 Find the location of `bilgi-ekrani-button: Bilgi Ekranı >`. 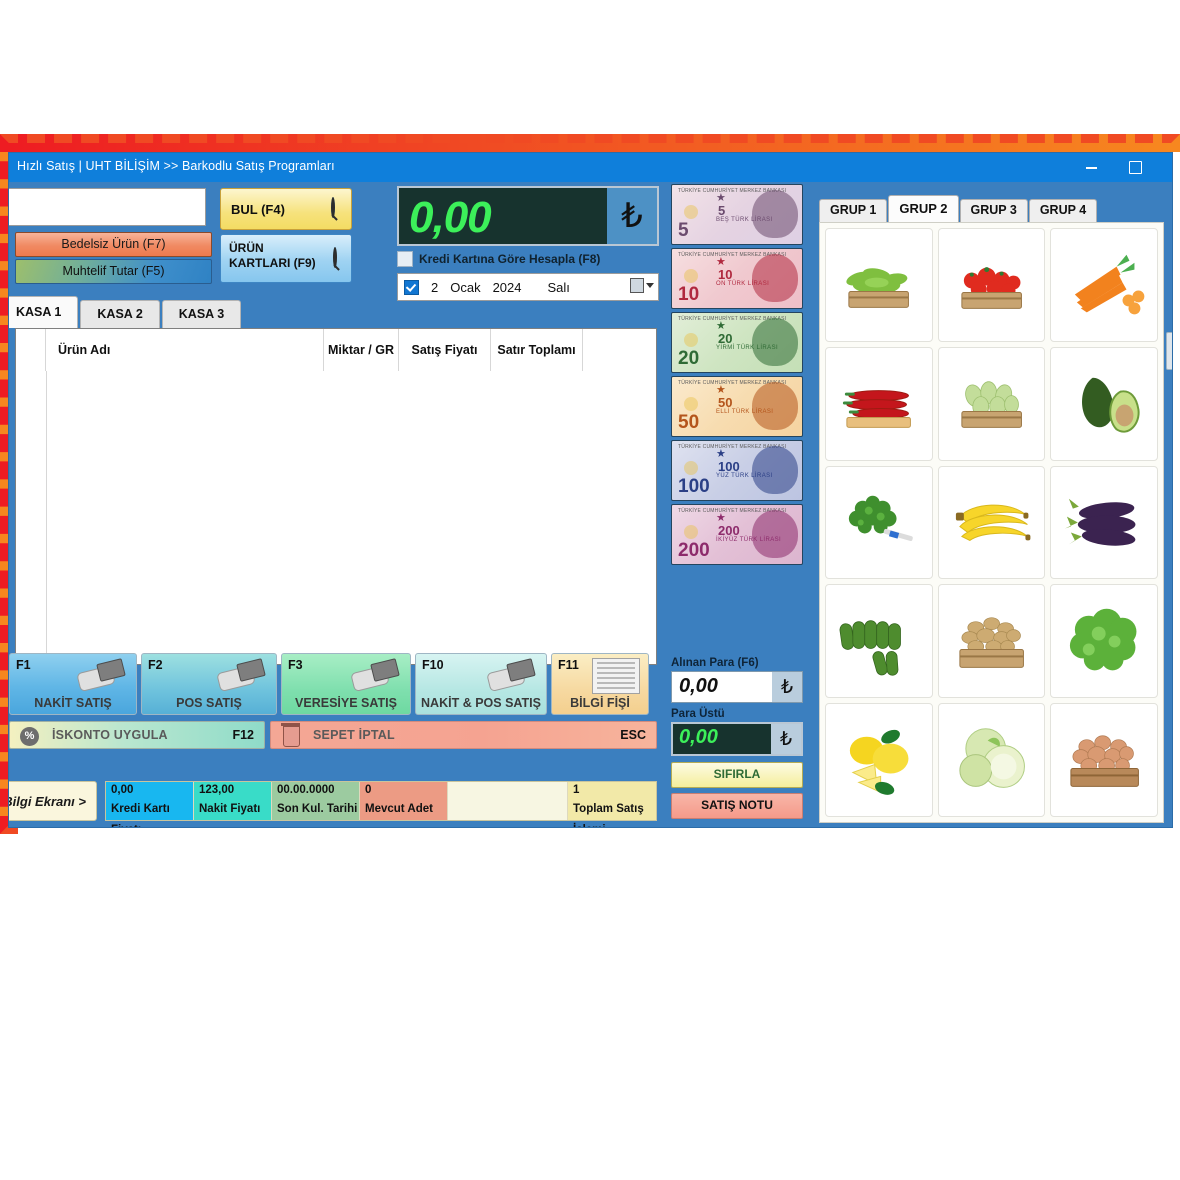

bilgi-ekrani-button: Bilgi Ekranı > is located at coordinates (53, 801).